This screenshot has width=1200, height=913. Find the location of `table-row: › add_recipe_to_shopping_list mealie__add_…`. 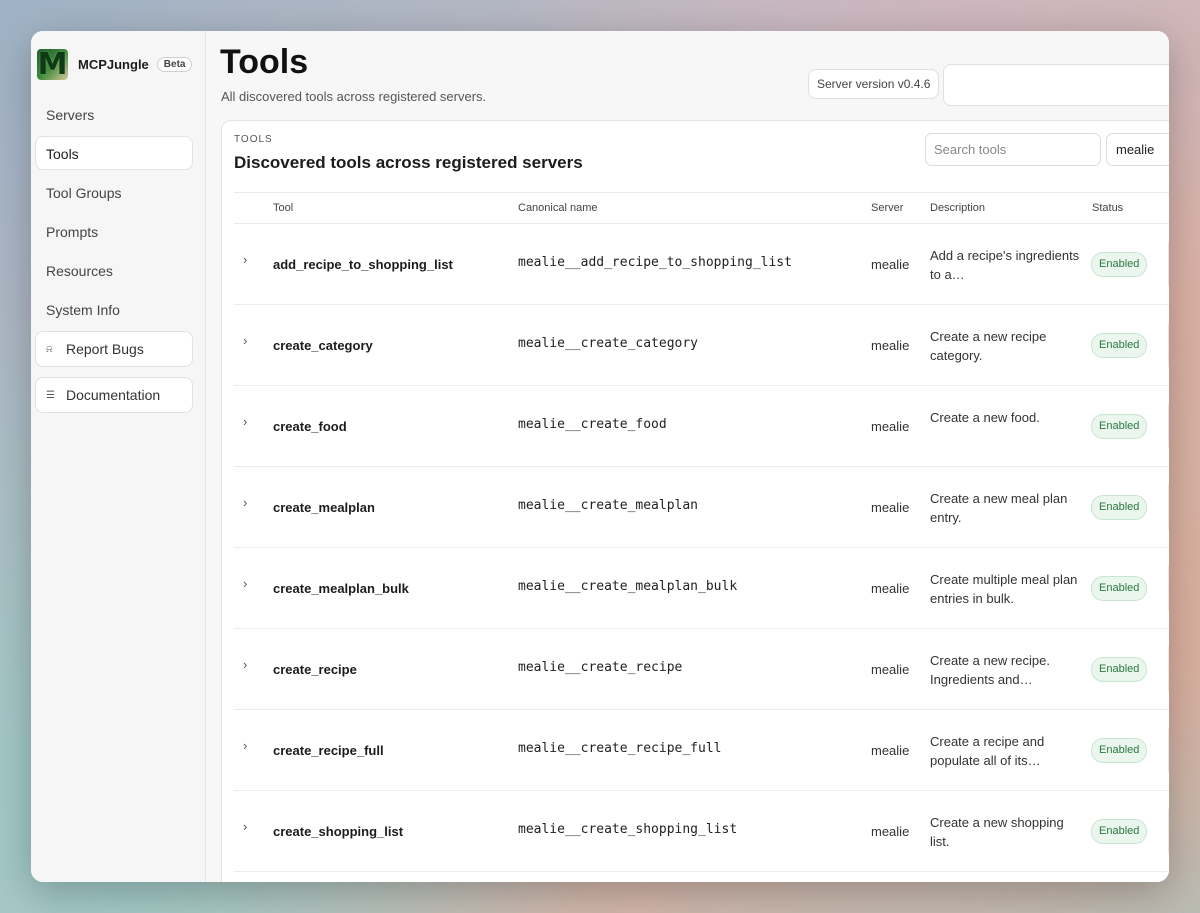

table-row: › add_recipe_to_shopping_list mealie__add_… is located at coordinates (701, 264).